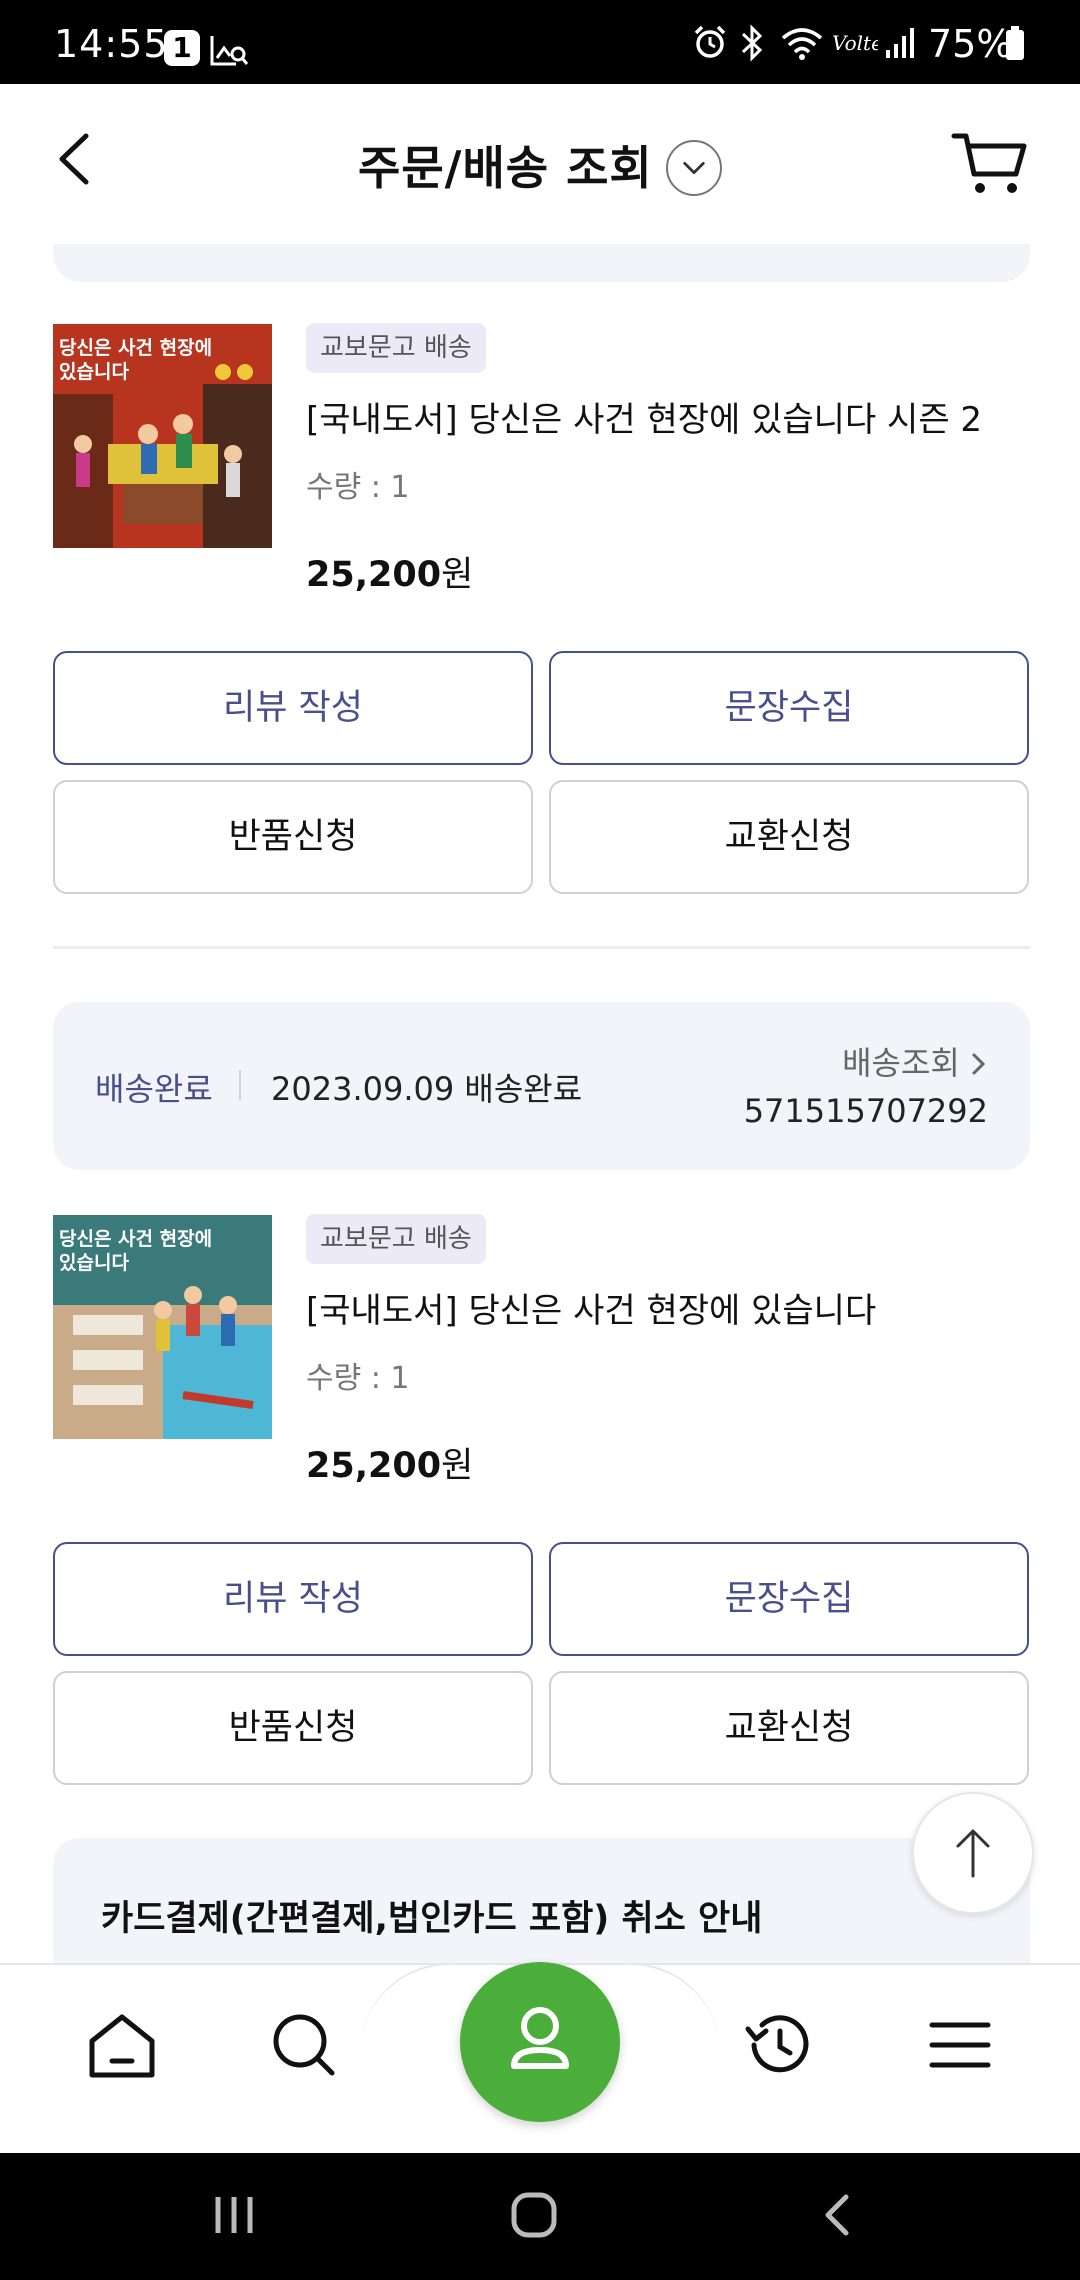 The height and width of the screenshot is (2280, 1080). Describe the element at coordinates (505, 168) in the screenshot. I see `page-title: 주문/배송 조회` at that location.